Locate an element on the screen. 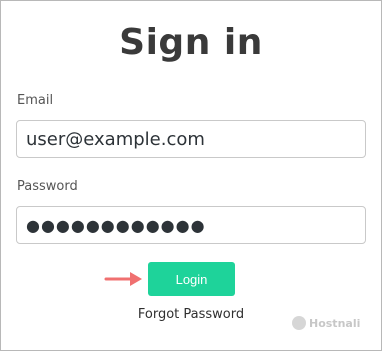 The width and height of the screenshot is (382, 351). watermark: Hostnali is located at coordinates (326, 323).